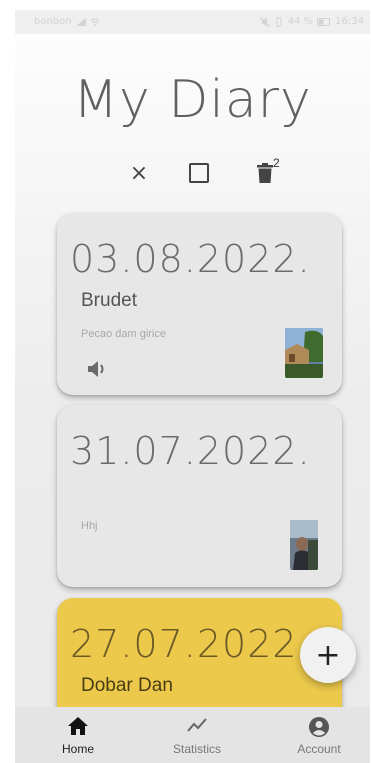 The height and width of the screenshot is (763, 371). Describe the element at coordinates (53, 21) in the screenshot. I see `carrier-label: bonbon` at that location.